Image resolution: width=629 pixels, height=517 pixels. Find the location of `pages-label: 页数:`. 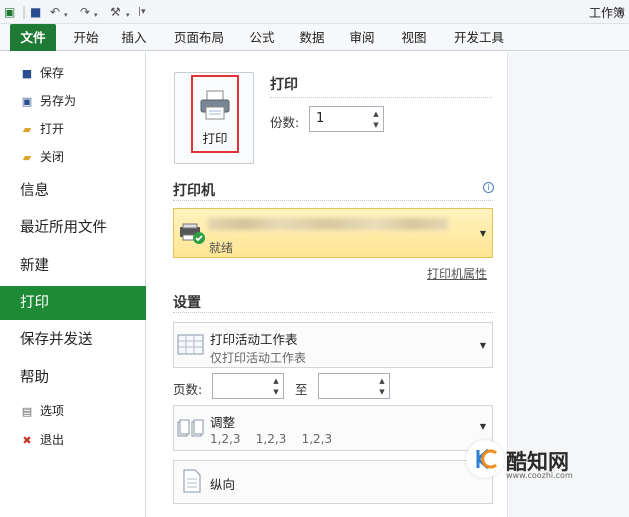

pages-label: 页数: is located at coordinates (188, 389).